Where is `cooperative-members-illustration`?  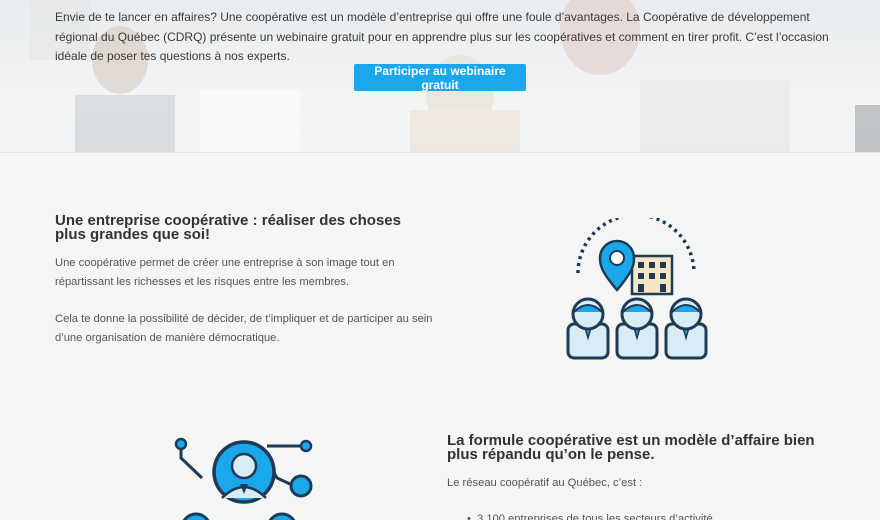
cooperative-members-illustration is located at coordinates (637, 289).